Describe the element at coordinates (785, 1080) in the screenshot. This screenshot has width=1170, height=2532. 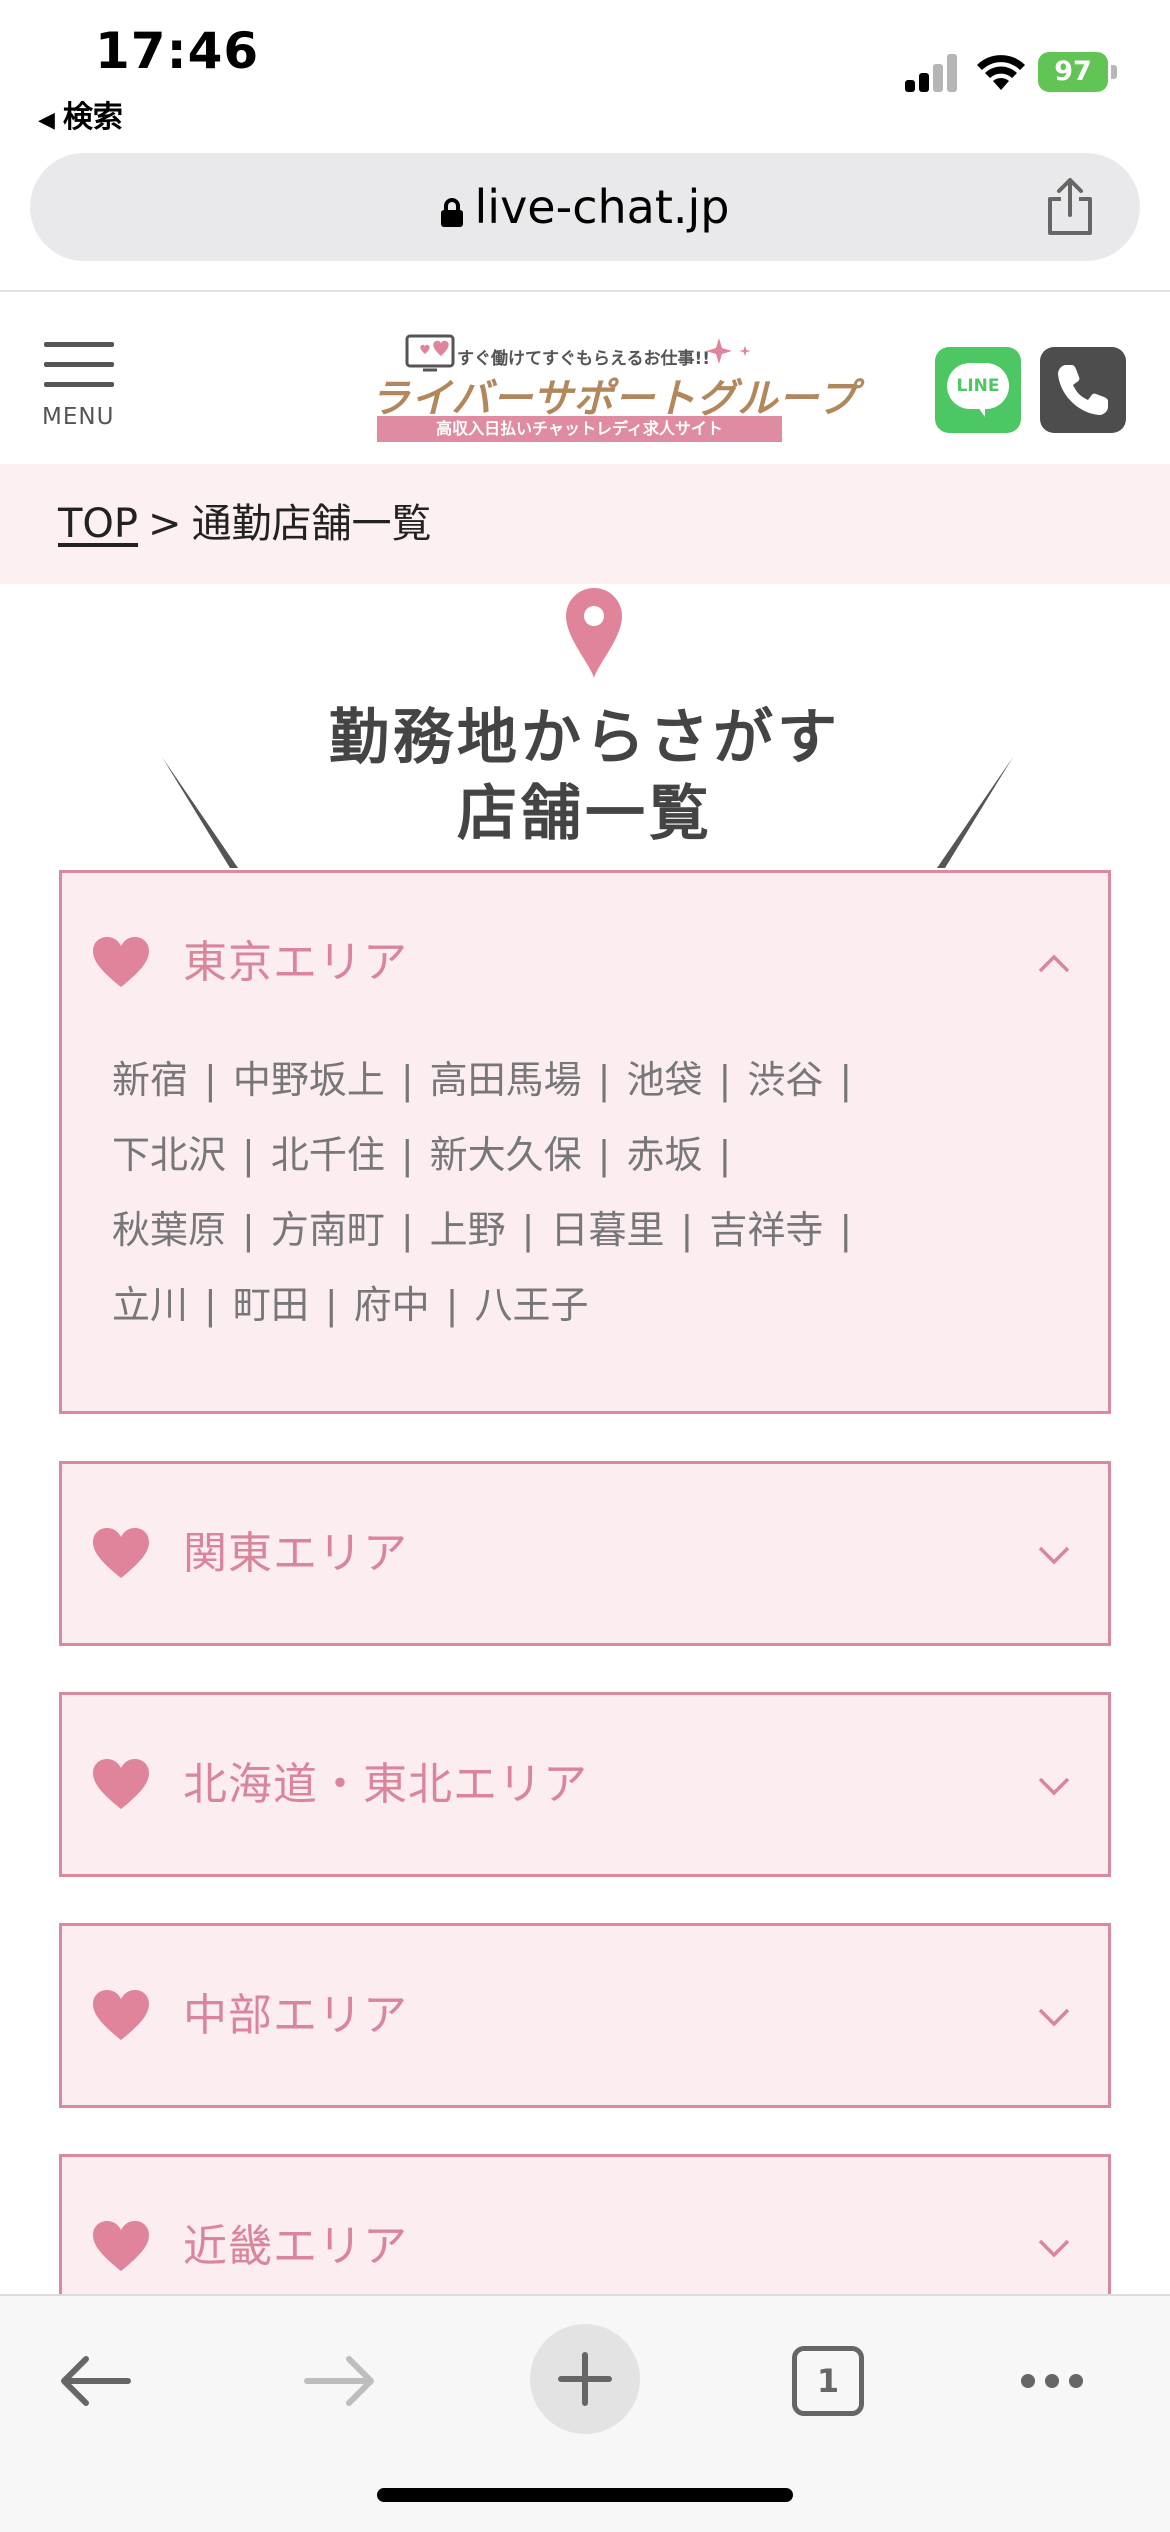
I see `station-link: 渋谷` at that location.